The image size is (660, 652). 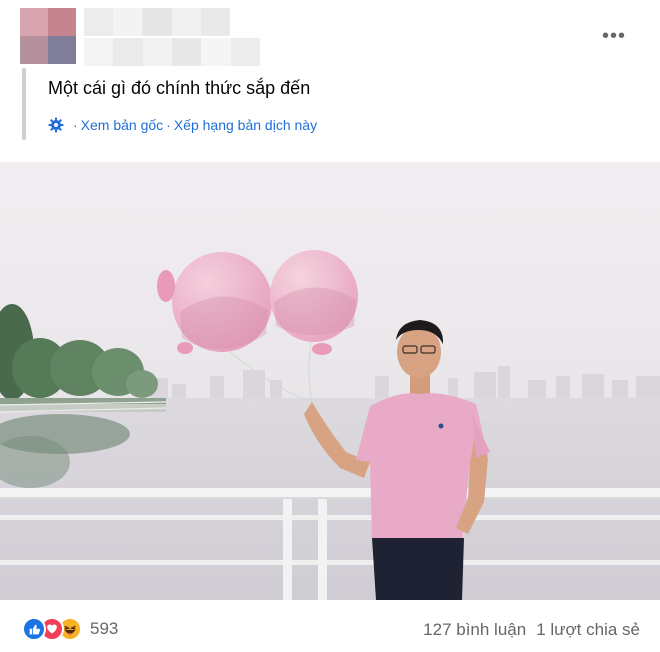 What do you see at coordinates (24, 104) in the screenshot?
I see `translation-bar` at bounding box center [24, 104].